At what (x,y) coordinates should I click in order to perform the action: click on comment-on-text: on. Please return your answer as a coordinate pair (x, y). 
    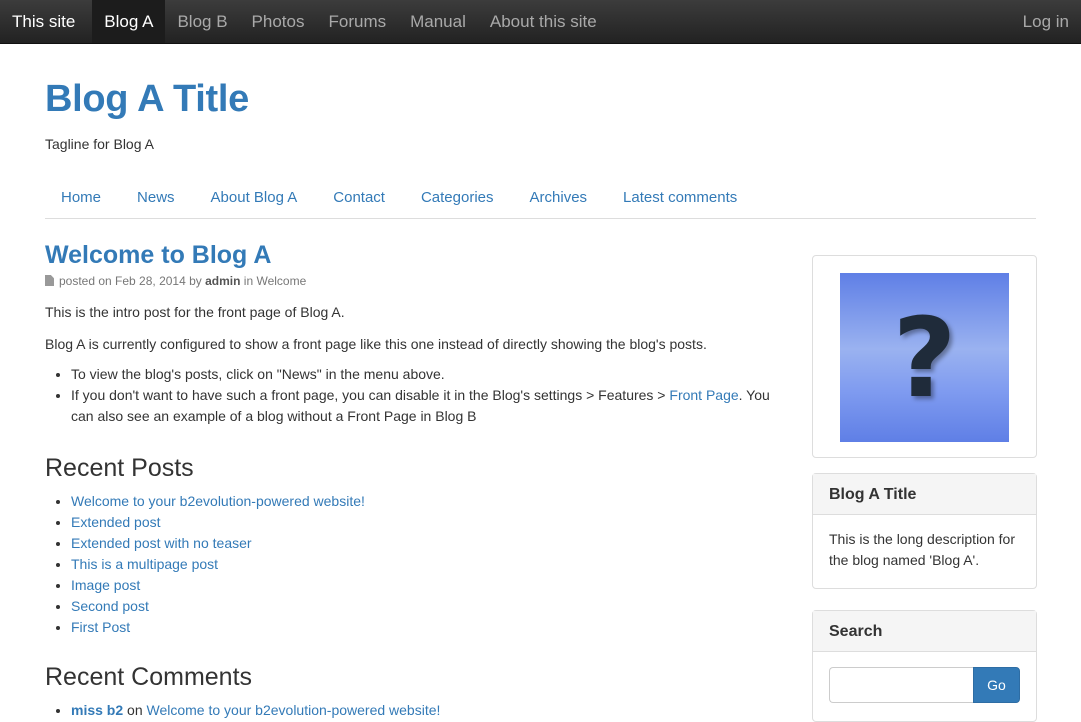
    Looking at the image, I should click on (135, 710).